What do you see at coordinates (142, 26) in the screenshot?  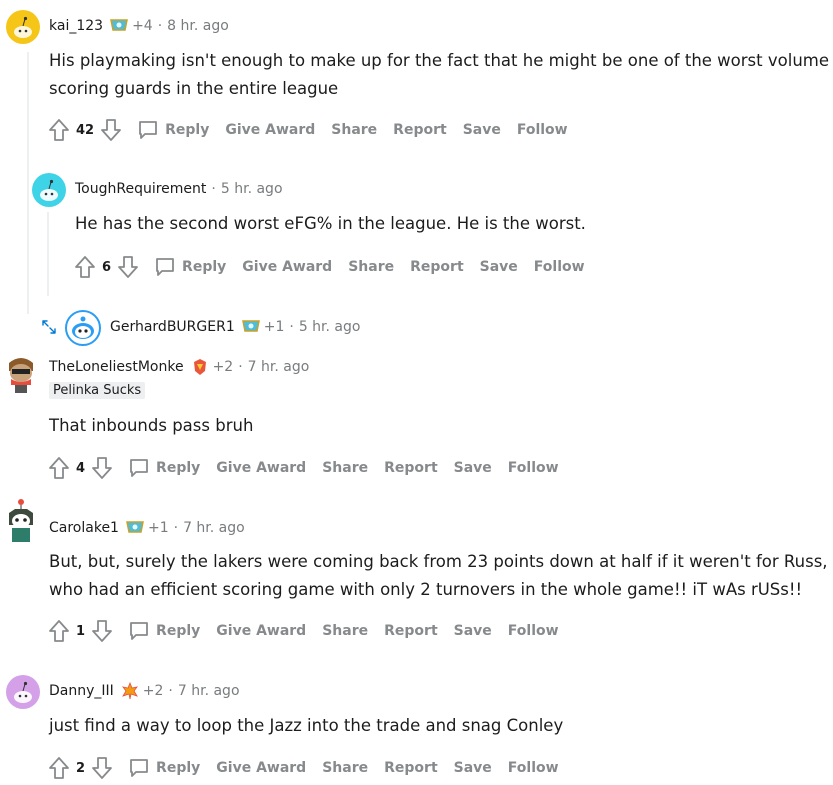 I see `award-count: +4` at bounding box center [142, 26].